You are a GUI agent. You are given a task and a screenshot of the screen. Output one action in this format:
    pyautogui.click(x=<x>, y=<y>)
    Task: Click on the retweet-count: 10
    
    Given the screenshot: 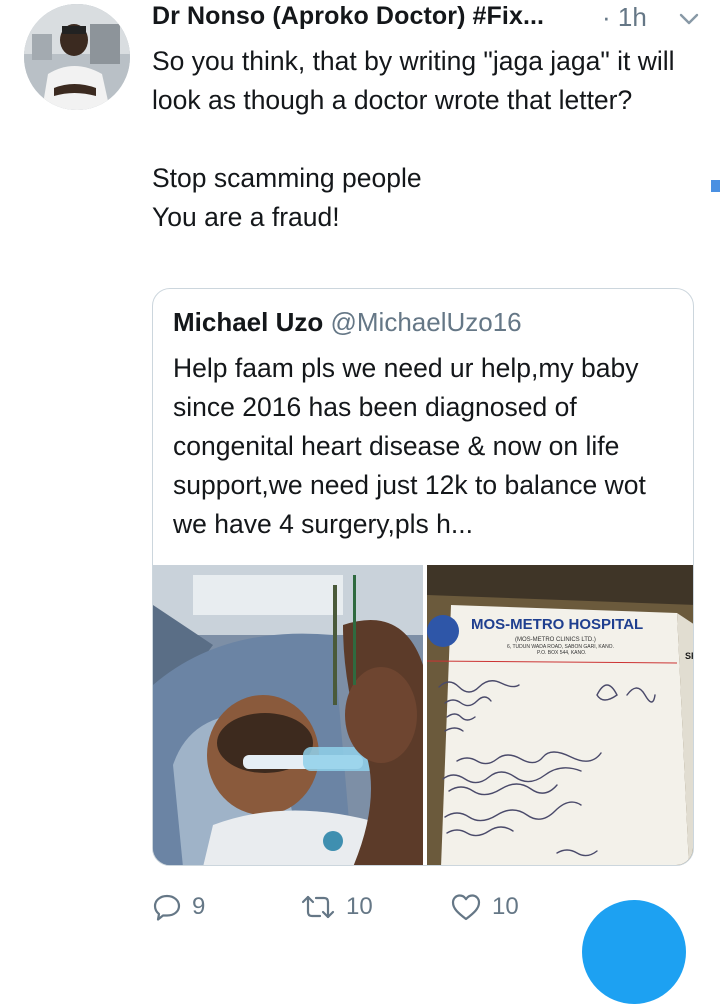 What is the action you would take?
    pyautogui.click(x=359, y=906)
    